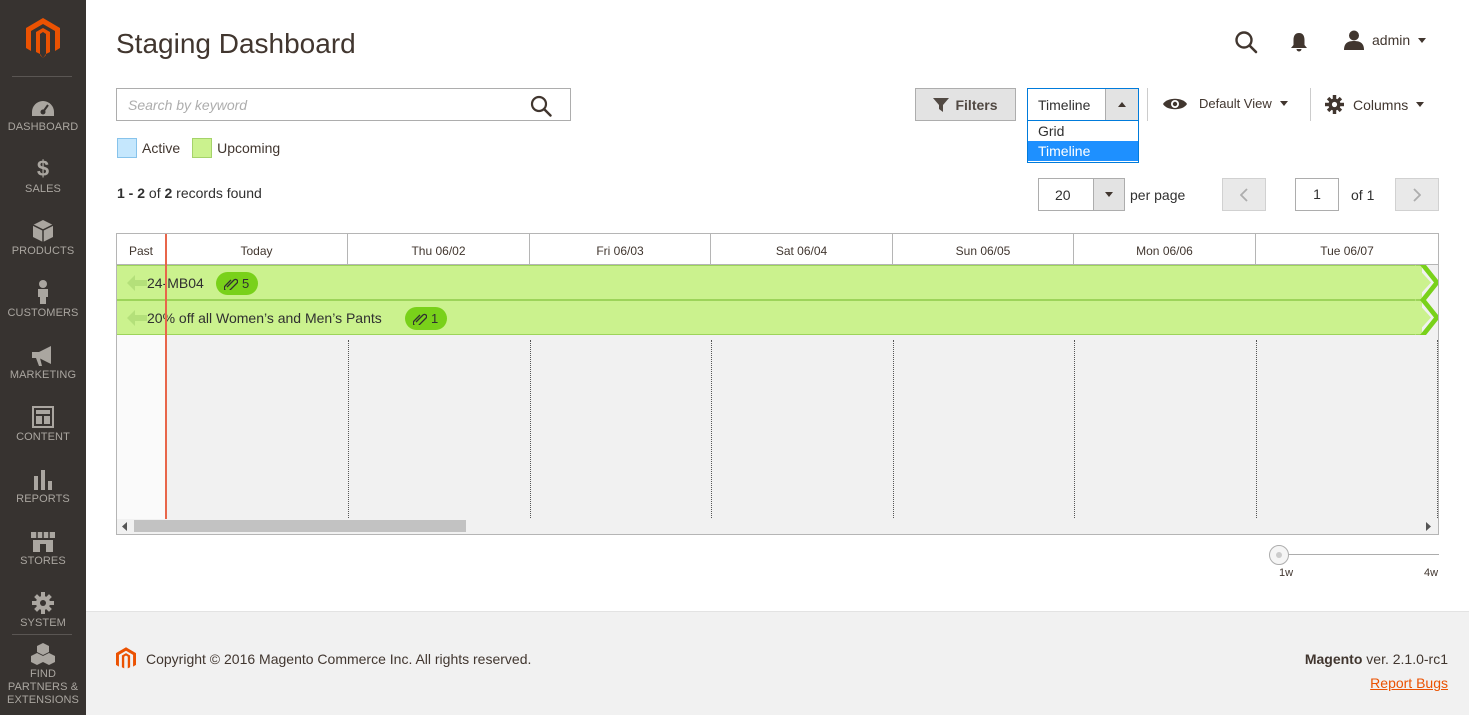 The width and height of the screenshot is (1469, 715). I want to click on view-mode-select: Timeline, so click(1083, 104).